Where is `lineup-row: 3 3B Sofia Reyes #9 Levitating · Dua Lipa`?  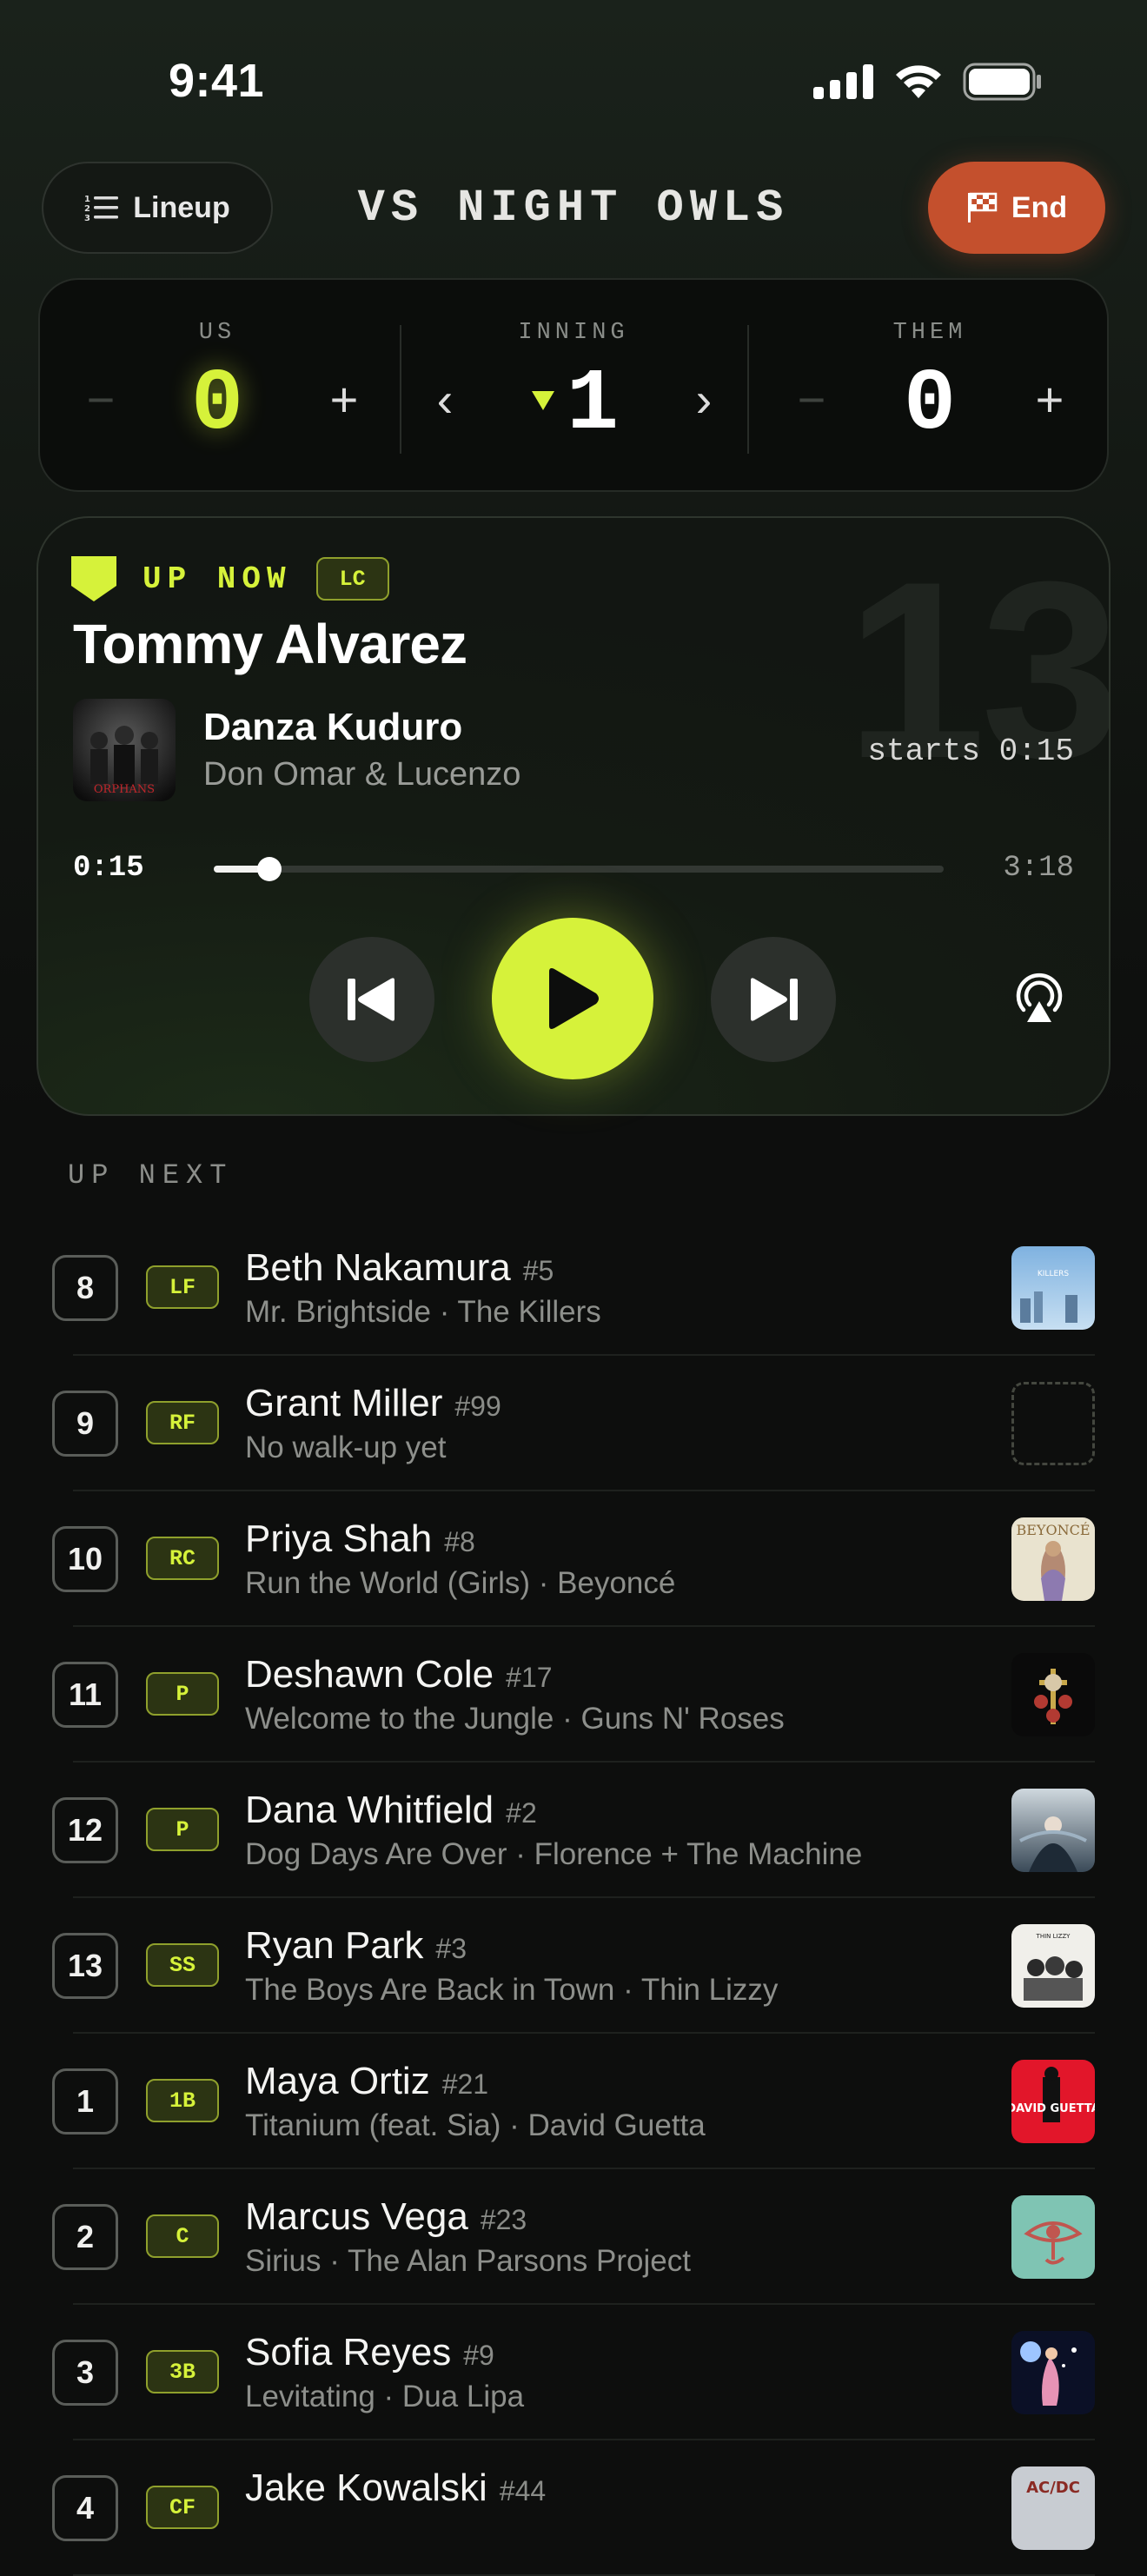
lineup-row: 3 3B Sofia Reyes #9 Levitating · Dua Lipa is located at coordinates (573, 2372).